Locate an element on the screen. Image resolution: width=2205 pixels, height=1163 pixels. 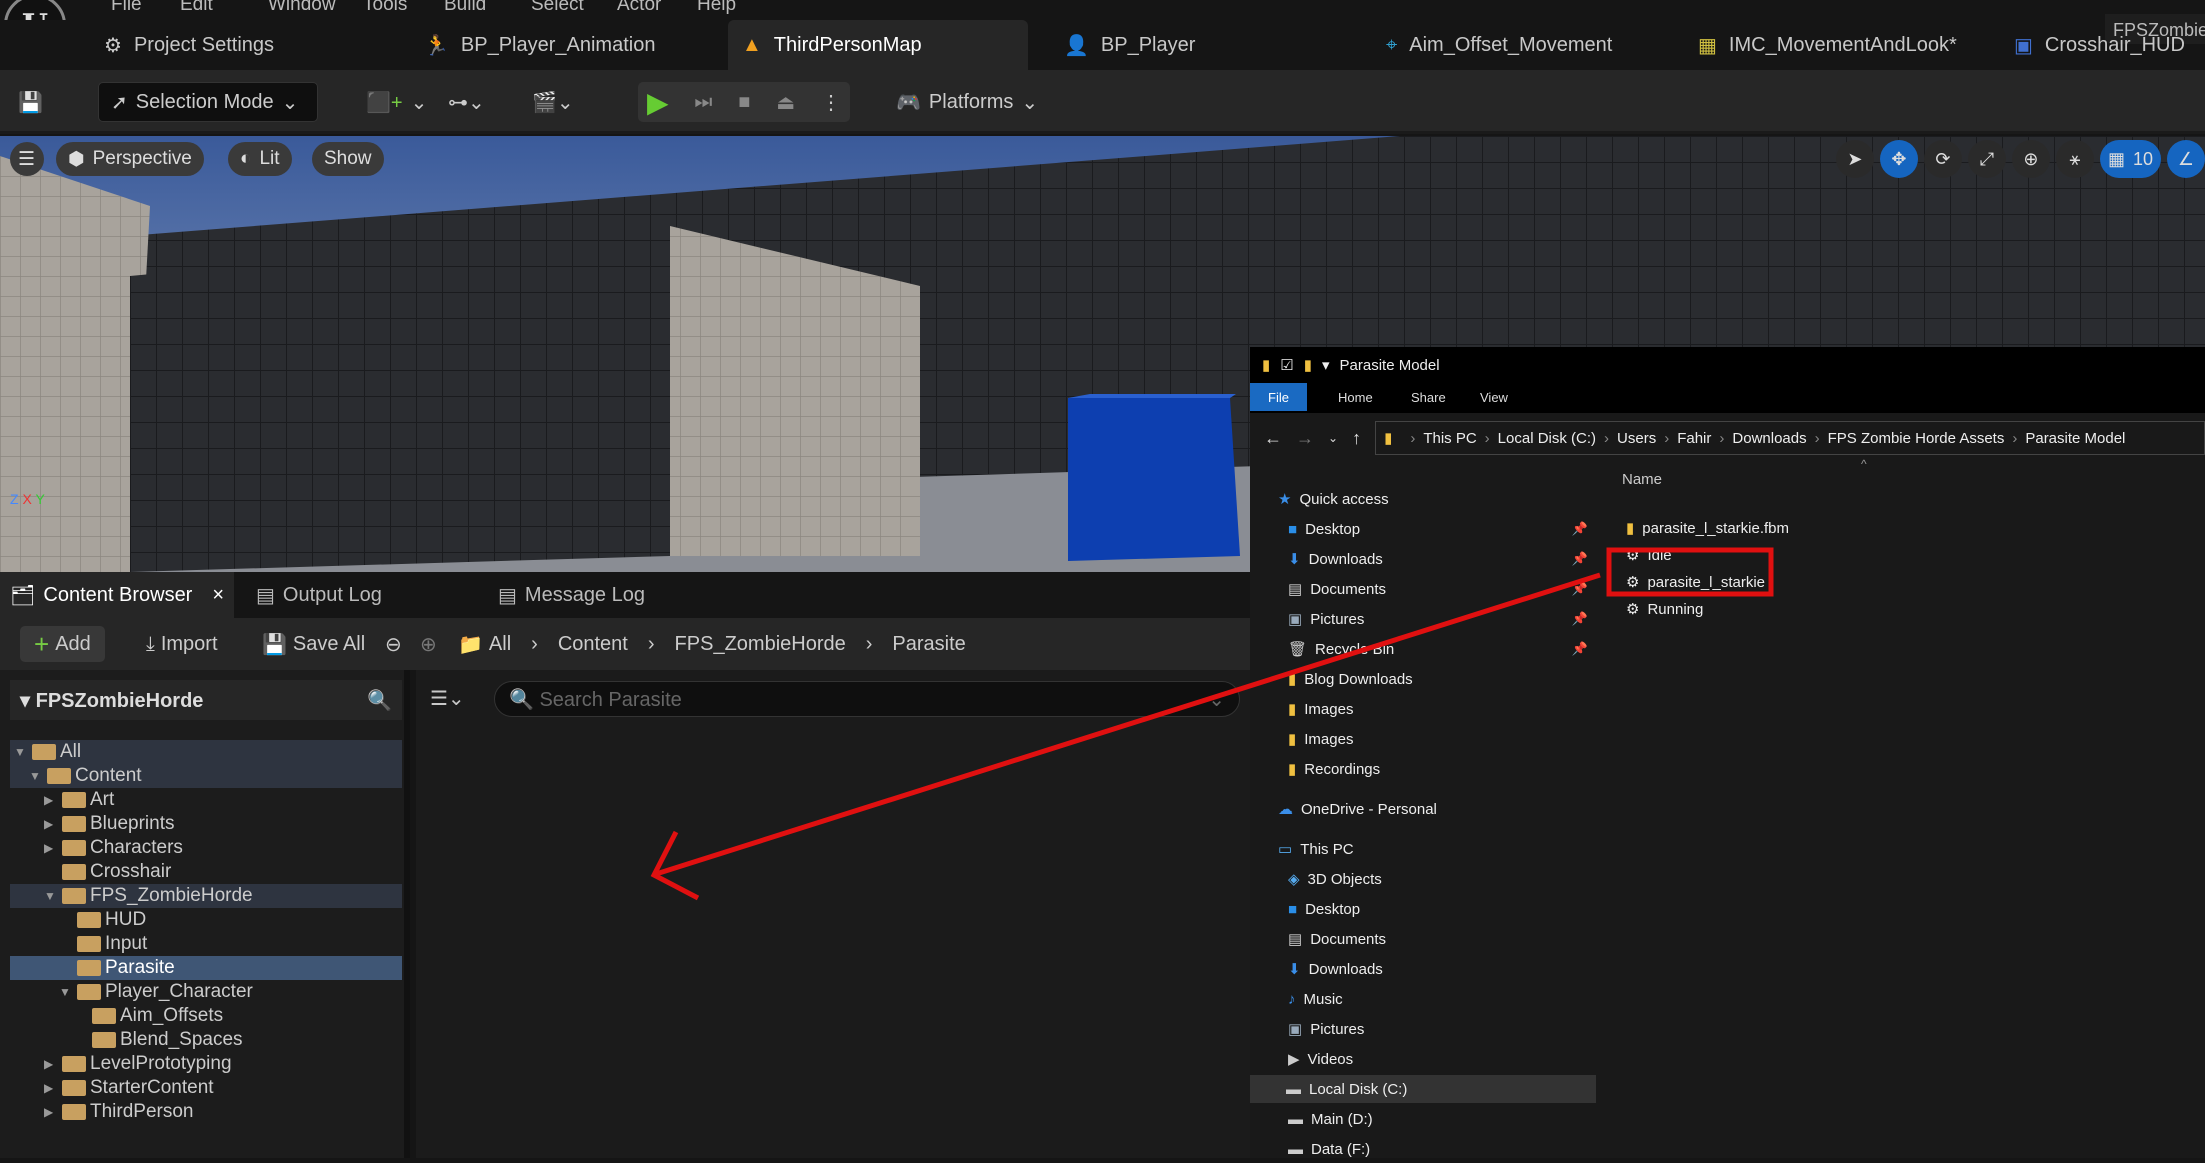
tree-item: ▼ Content is located at coordinates (206, 776).